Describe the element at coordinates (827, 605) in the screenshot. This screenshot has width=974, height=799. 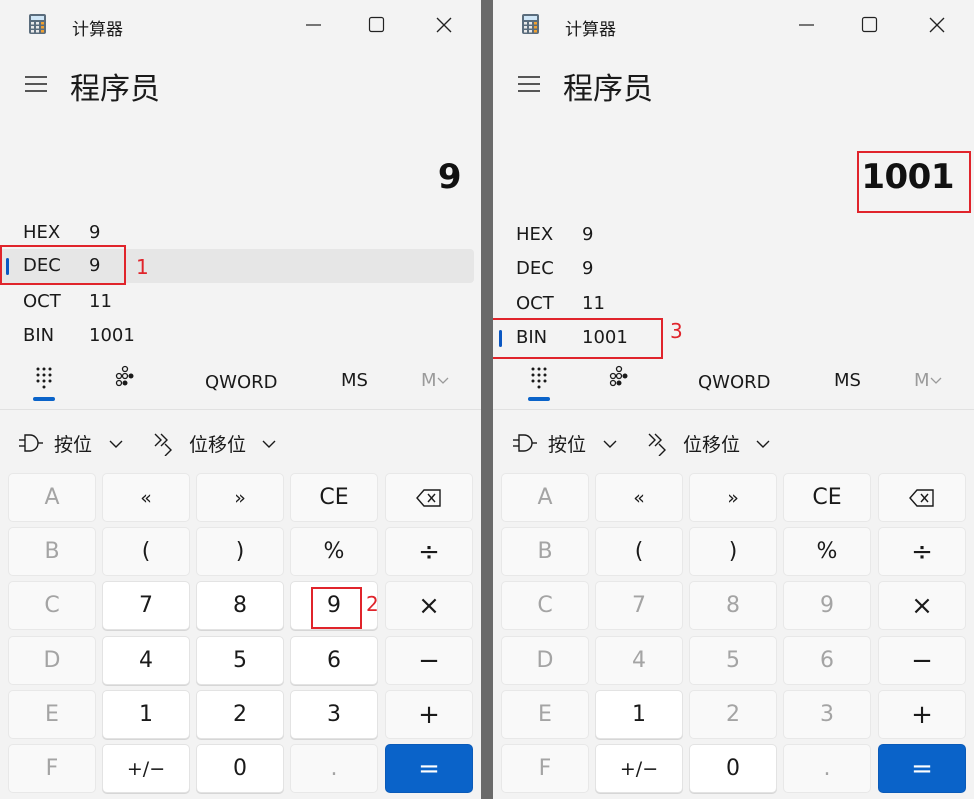
I see `key-9: 9` at that location.